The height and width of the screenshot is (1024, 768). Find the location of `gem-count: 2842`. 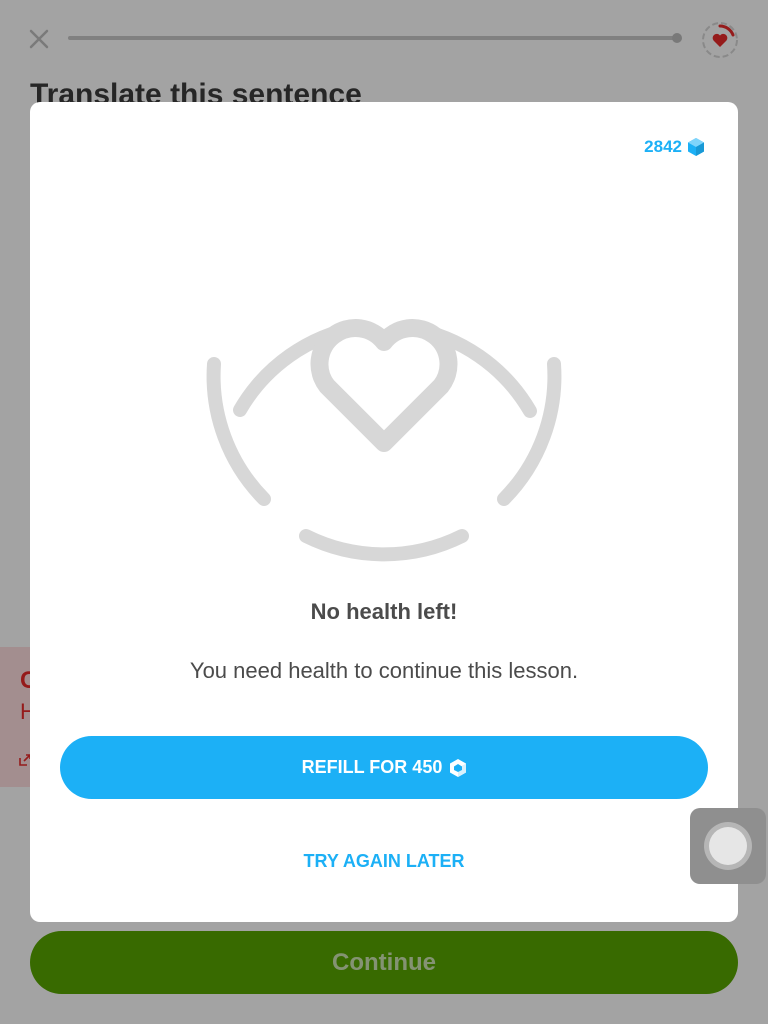

gem-count: 2842 is located at coordinates (663, 146).